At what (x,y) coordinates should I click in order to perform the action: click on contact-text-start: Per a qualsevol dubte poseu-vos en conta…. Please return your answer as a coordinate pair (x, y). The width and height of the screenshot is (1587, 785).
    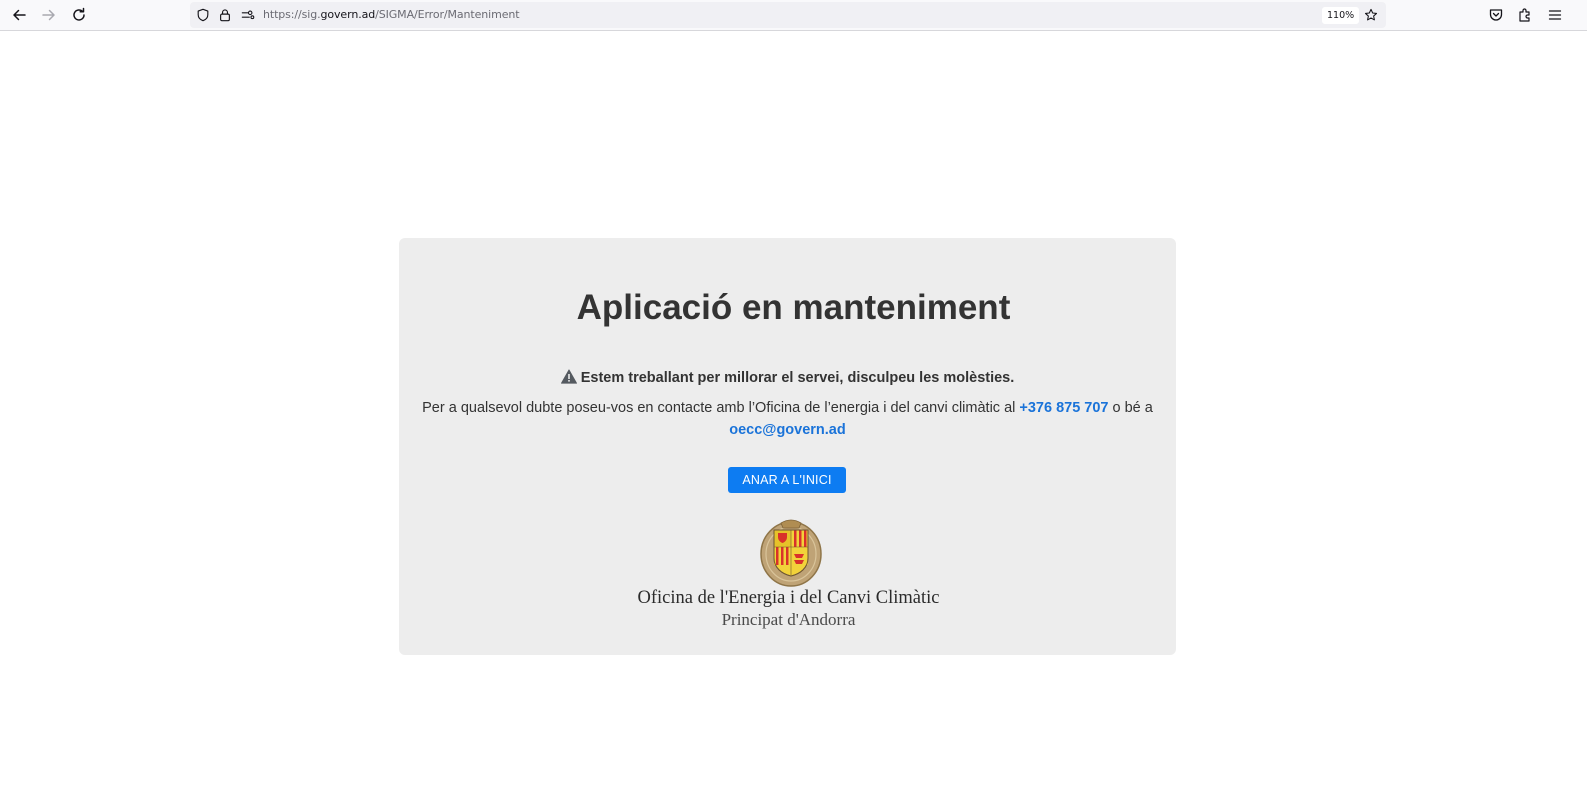
    Looking at the image, I should click on (721, 408).